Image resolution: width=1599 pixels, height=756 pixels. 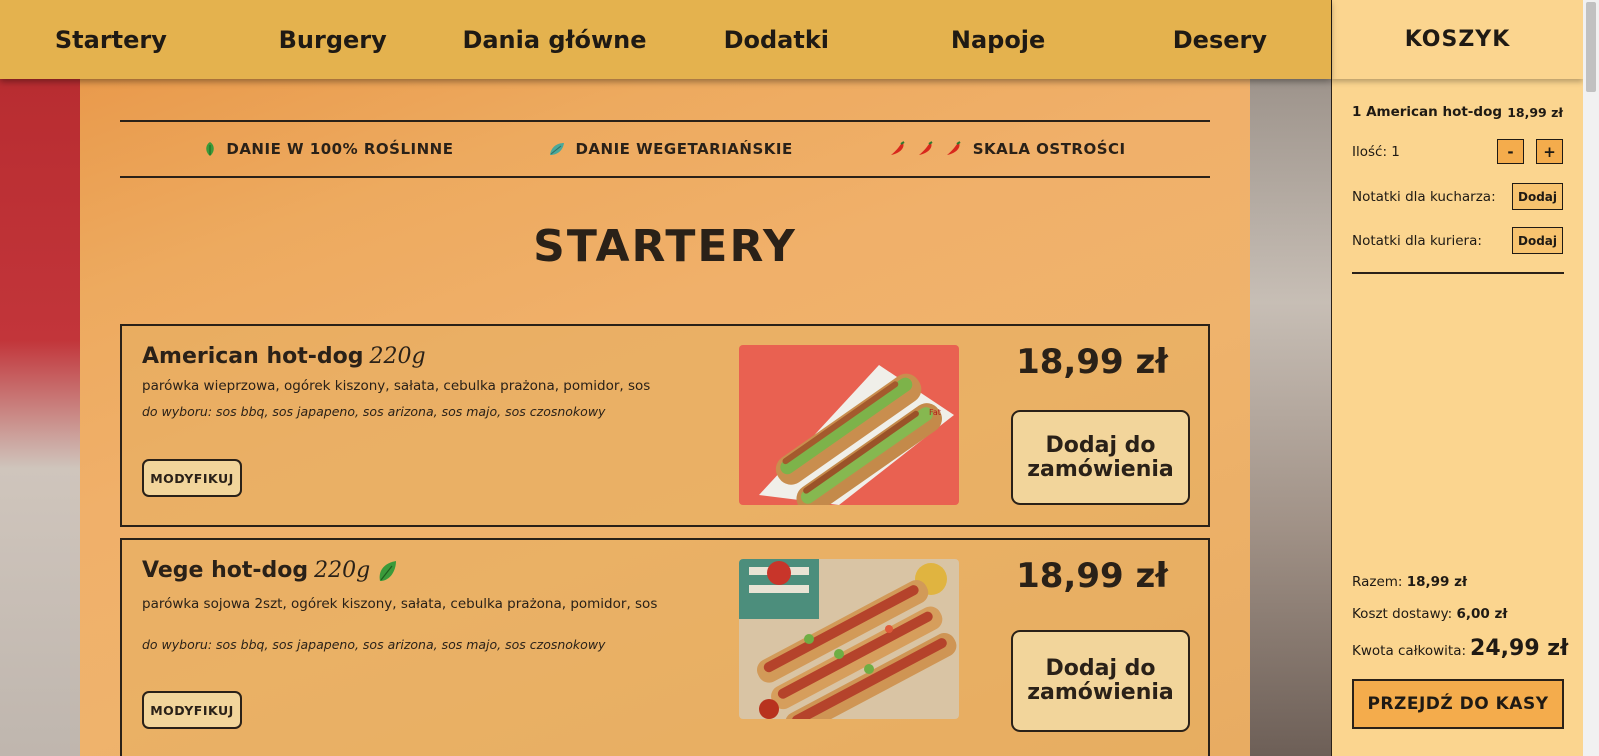 I want to click on subtotal-label: Razem:, so click(x=1377, y=582).